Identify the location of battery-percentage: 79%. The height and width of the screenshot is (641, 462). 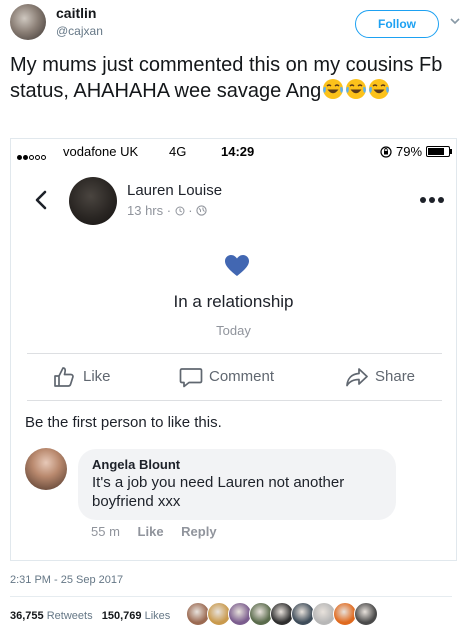
(409, 151).